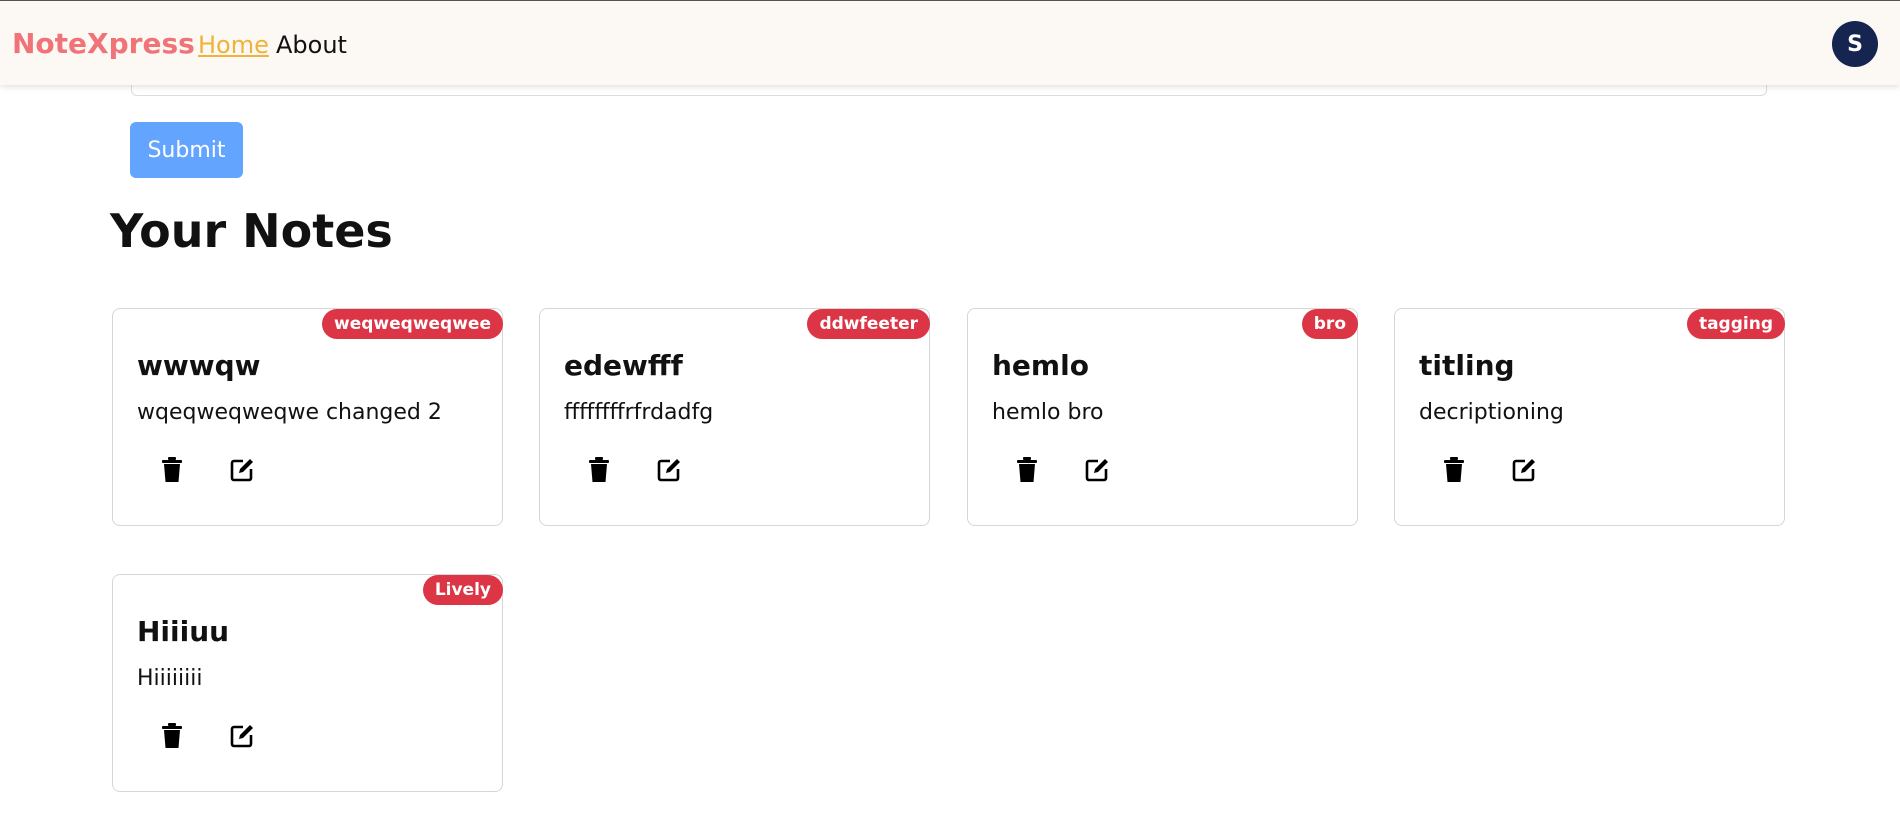 This screenshot has width=1900, height=835. I want to click on note-description: decriptioning, so click(1491, 412).